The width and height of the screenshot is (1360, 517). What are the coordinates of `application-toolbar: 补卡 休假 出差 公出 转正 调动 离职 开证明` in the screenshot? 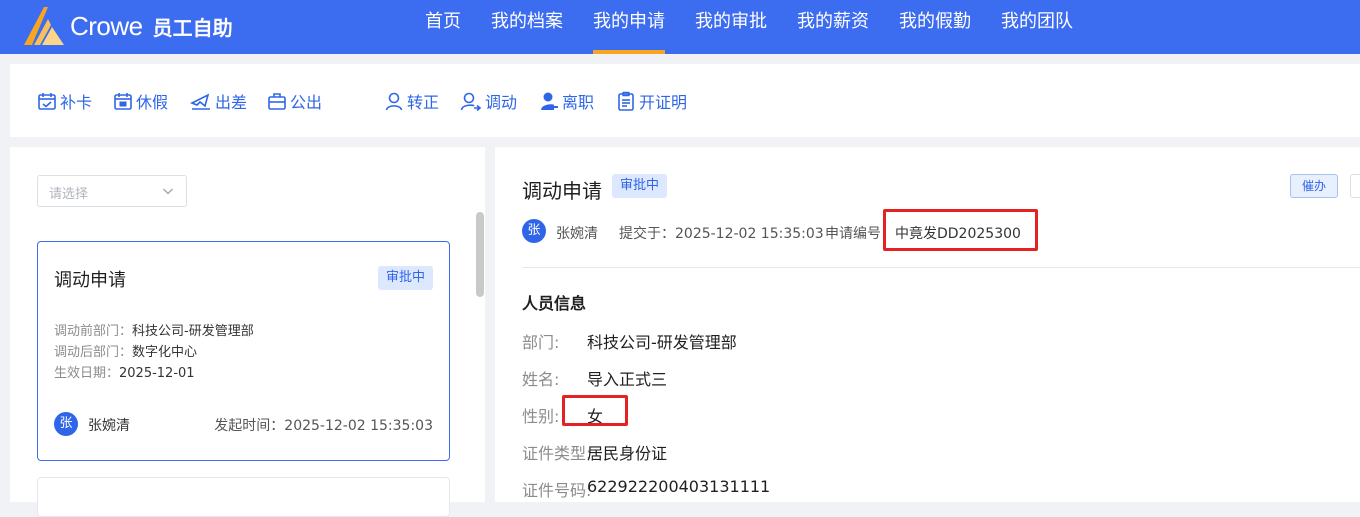 It's located at (685, 100).